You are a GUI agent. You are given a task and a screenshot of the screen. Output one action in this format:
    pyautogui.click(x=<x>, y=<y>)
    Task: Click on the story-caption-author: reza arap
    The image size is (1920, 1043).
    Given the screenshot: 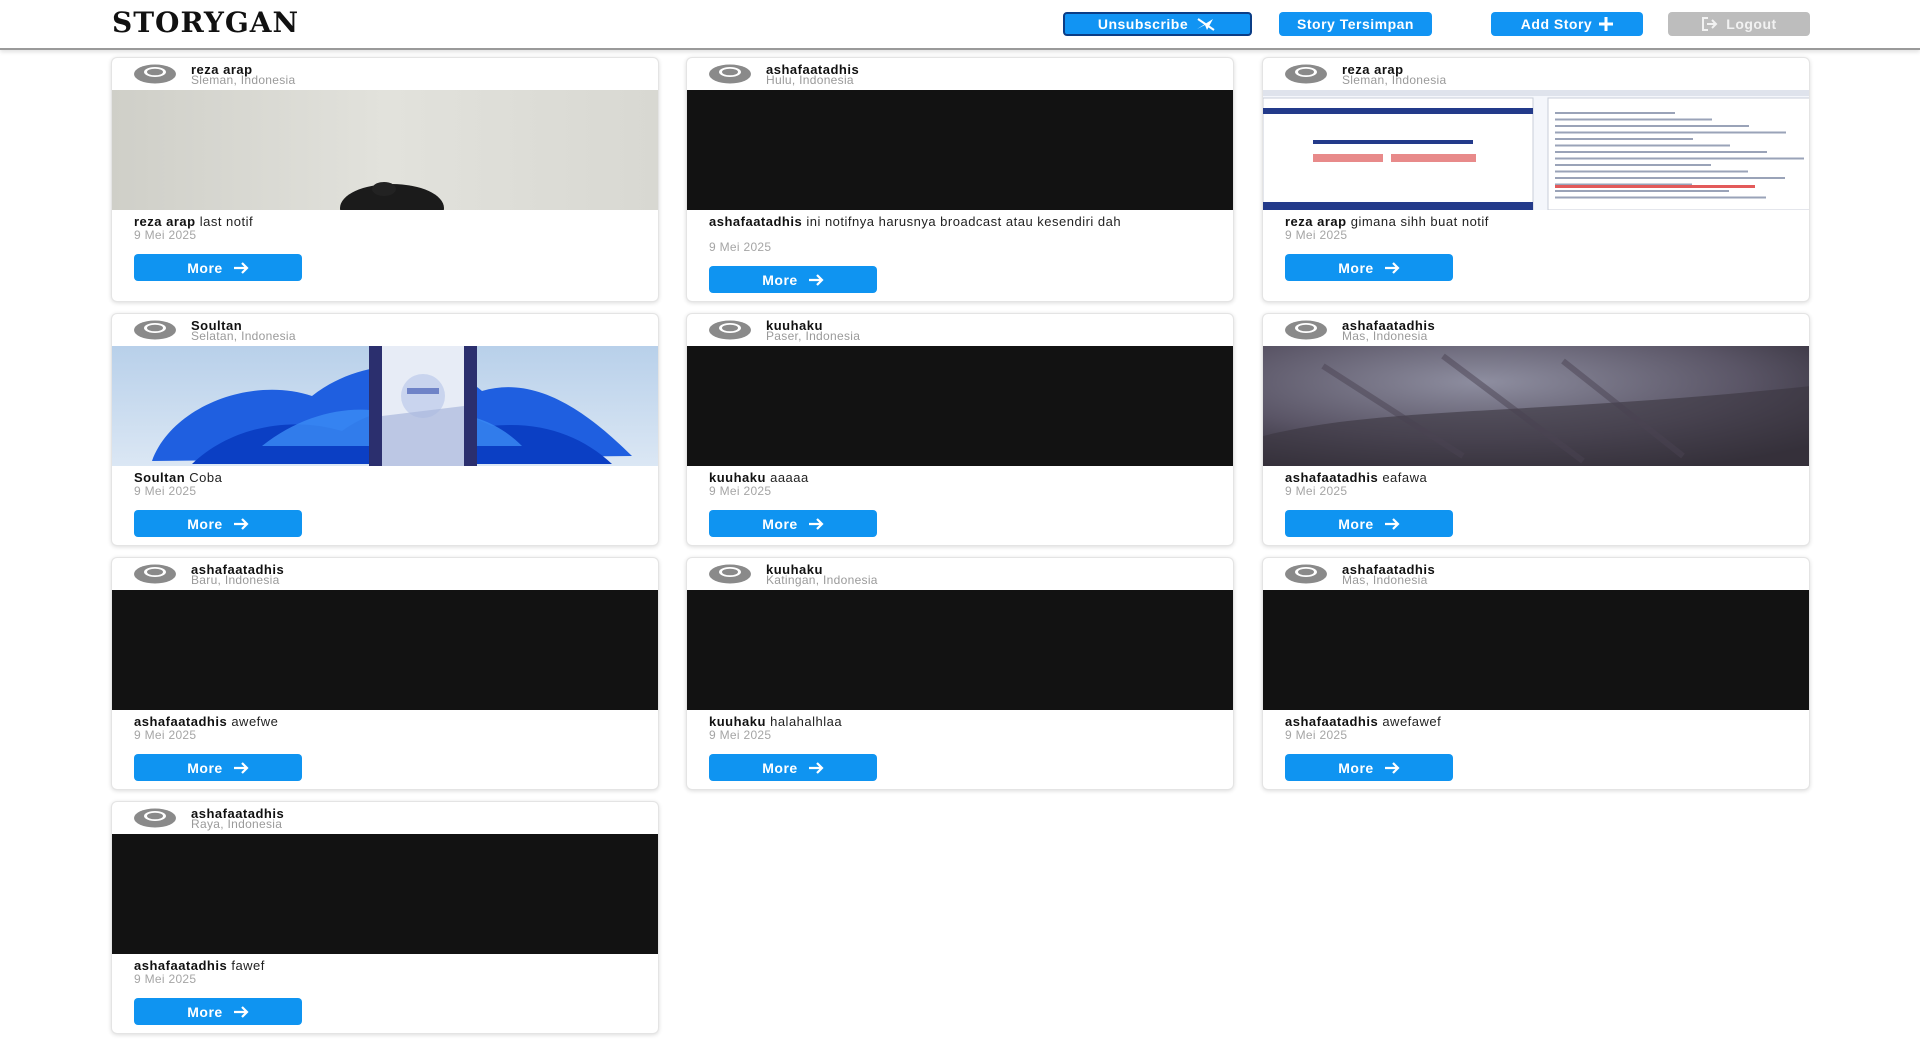 What is the action you would take?
    pyautogui.click(x=1316, y=221)
    